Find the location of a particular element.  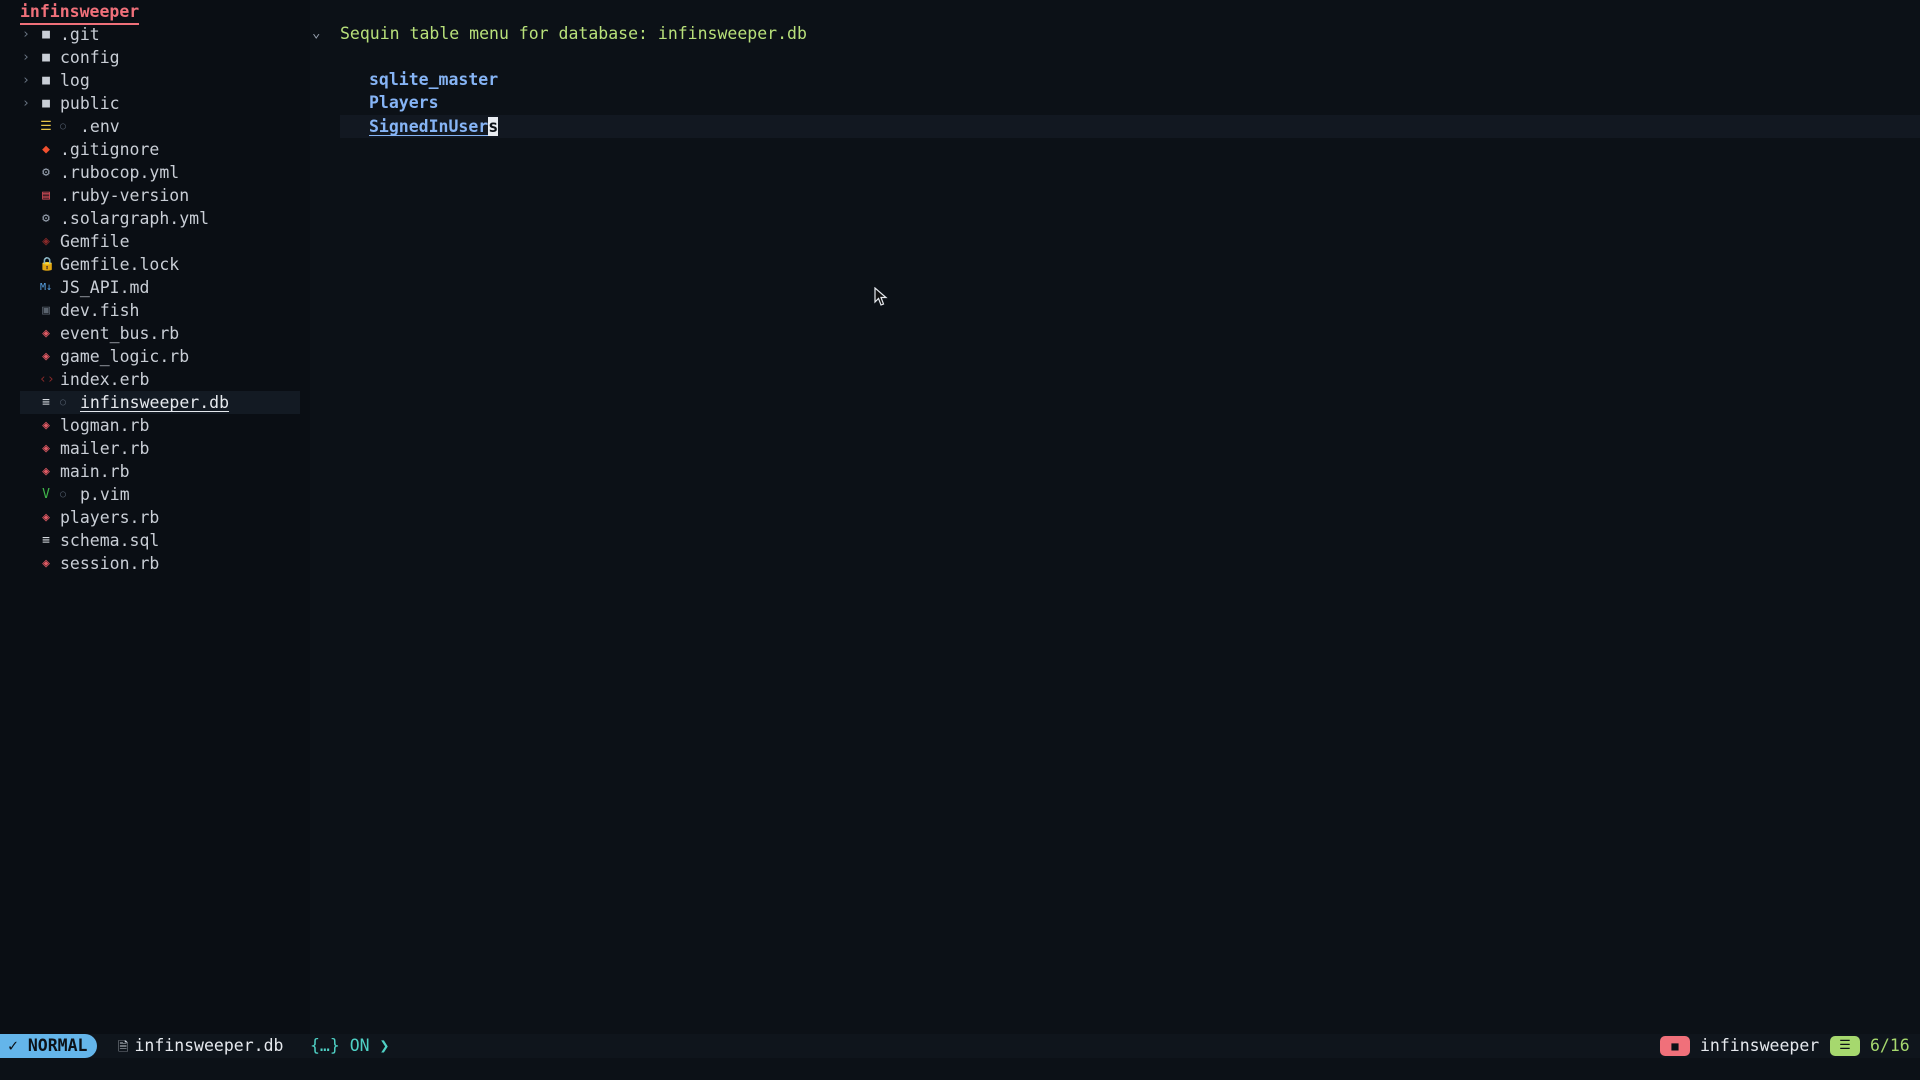

tree-item-label: .rubocop.yml is located at coordinates (120, 172).